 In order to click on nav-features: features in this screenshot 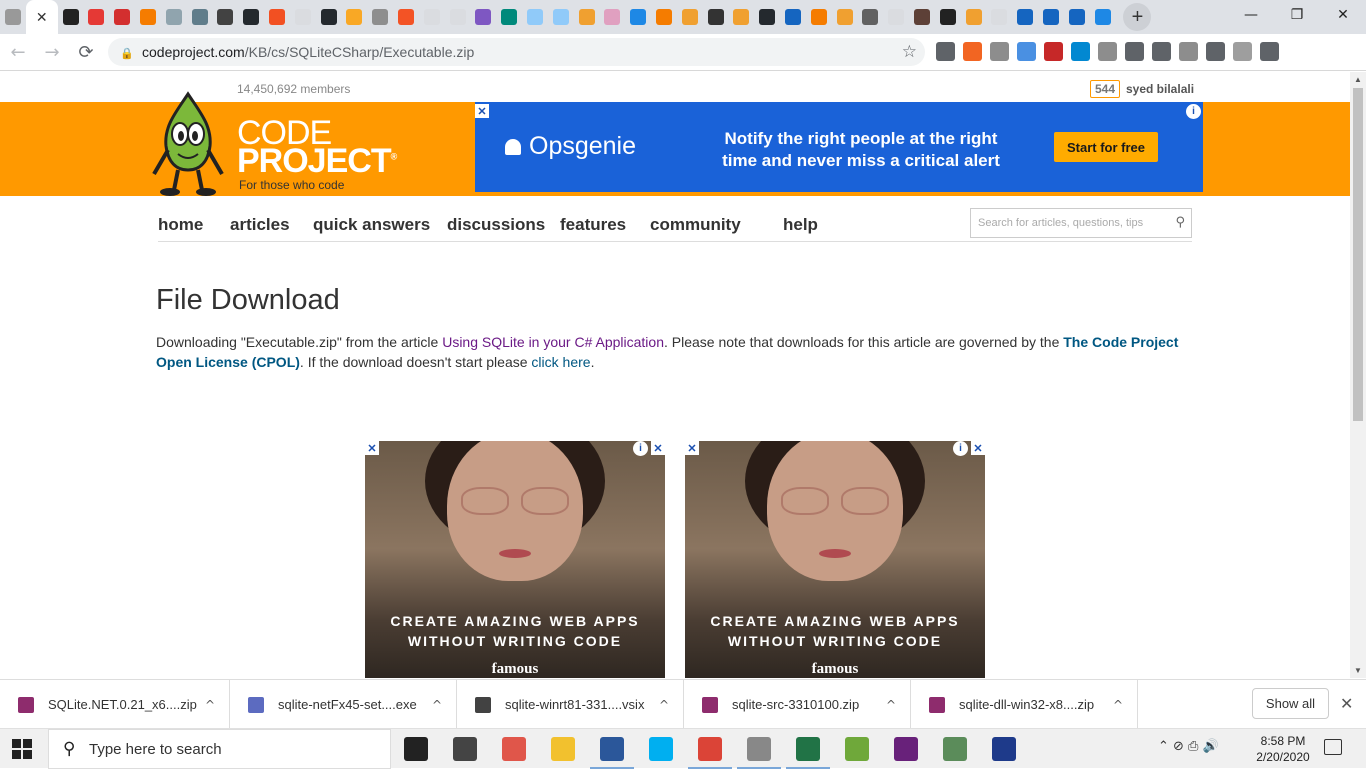, I will do `click(593, 225)`.